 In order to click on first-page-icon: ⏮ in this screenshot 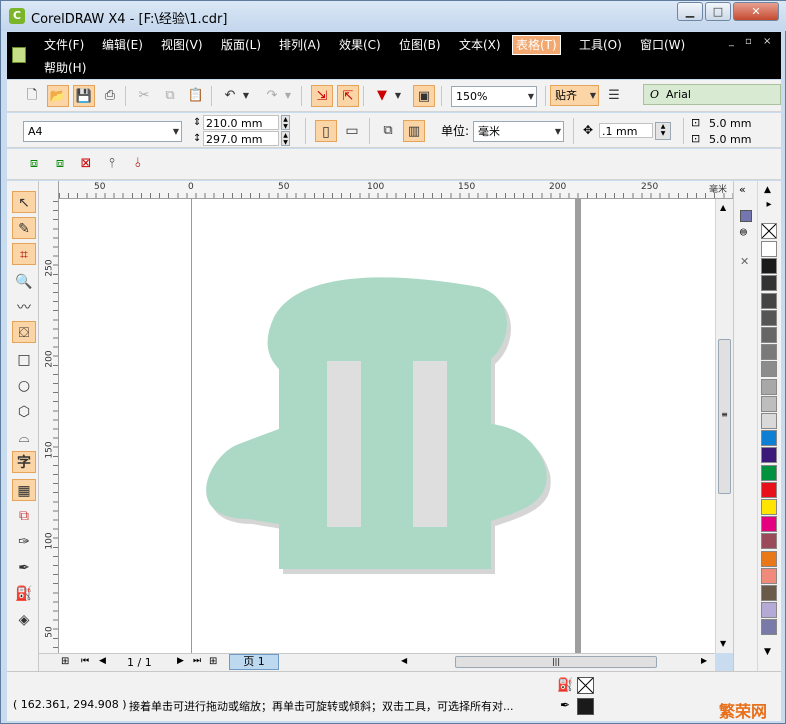, I will do `click(85, 661)`.